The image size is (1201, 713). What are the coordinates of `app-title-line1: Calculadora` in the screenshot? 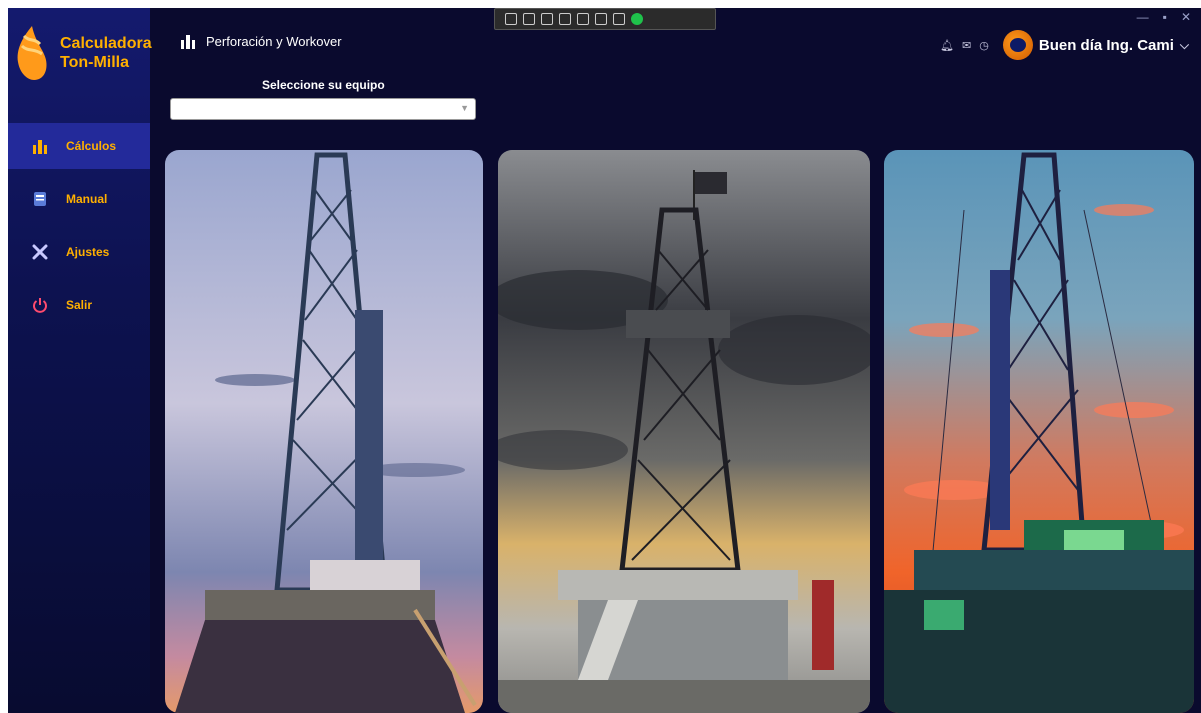 It's located at (106, 43).